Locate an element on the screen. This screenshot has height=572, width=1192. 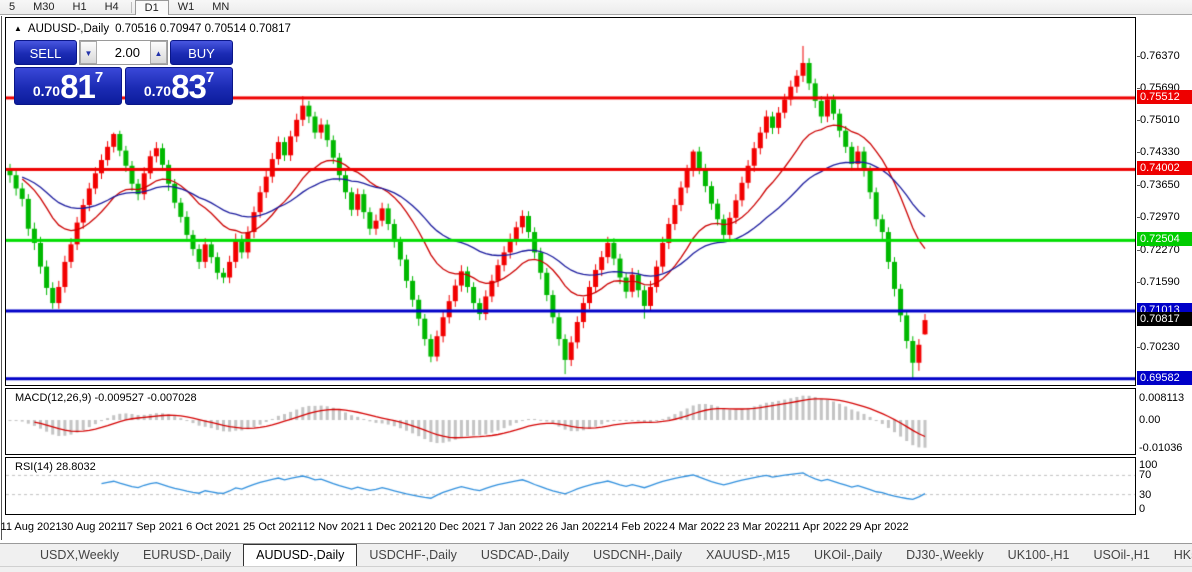
timeframe-button-d1: D1 is located at coordinates (151, 7).